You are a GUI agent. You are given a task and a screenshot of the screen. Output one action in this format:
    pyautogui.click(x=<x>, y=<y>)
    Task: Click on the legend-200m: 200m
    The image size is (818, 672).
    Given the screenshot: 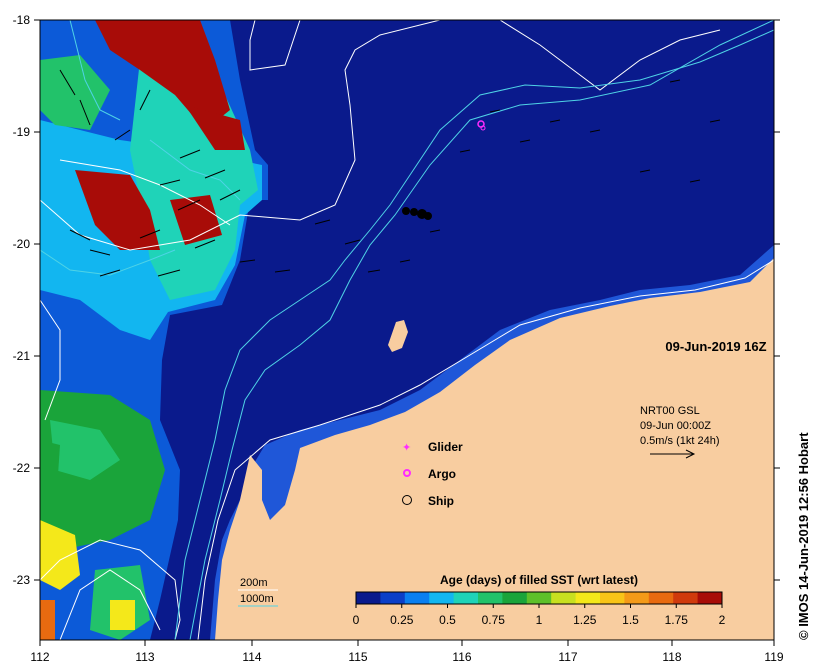 What is the action you would take?
    pyautogui.click(x=254, y=583)
    